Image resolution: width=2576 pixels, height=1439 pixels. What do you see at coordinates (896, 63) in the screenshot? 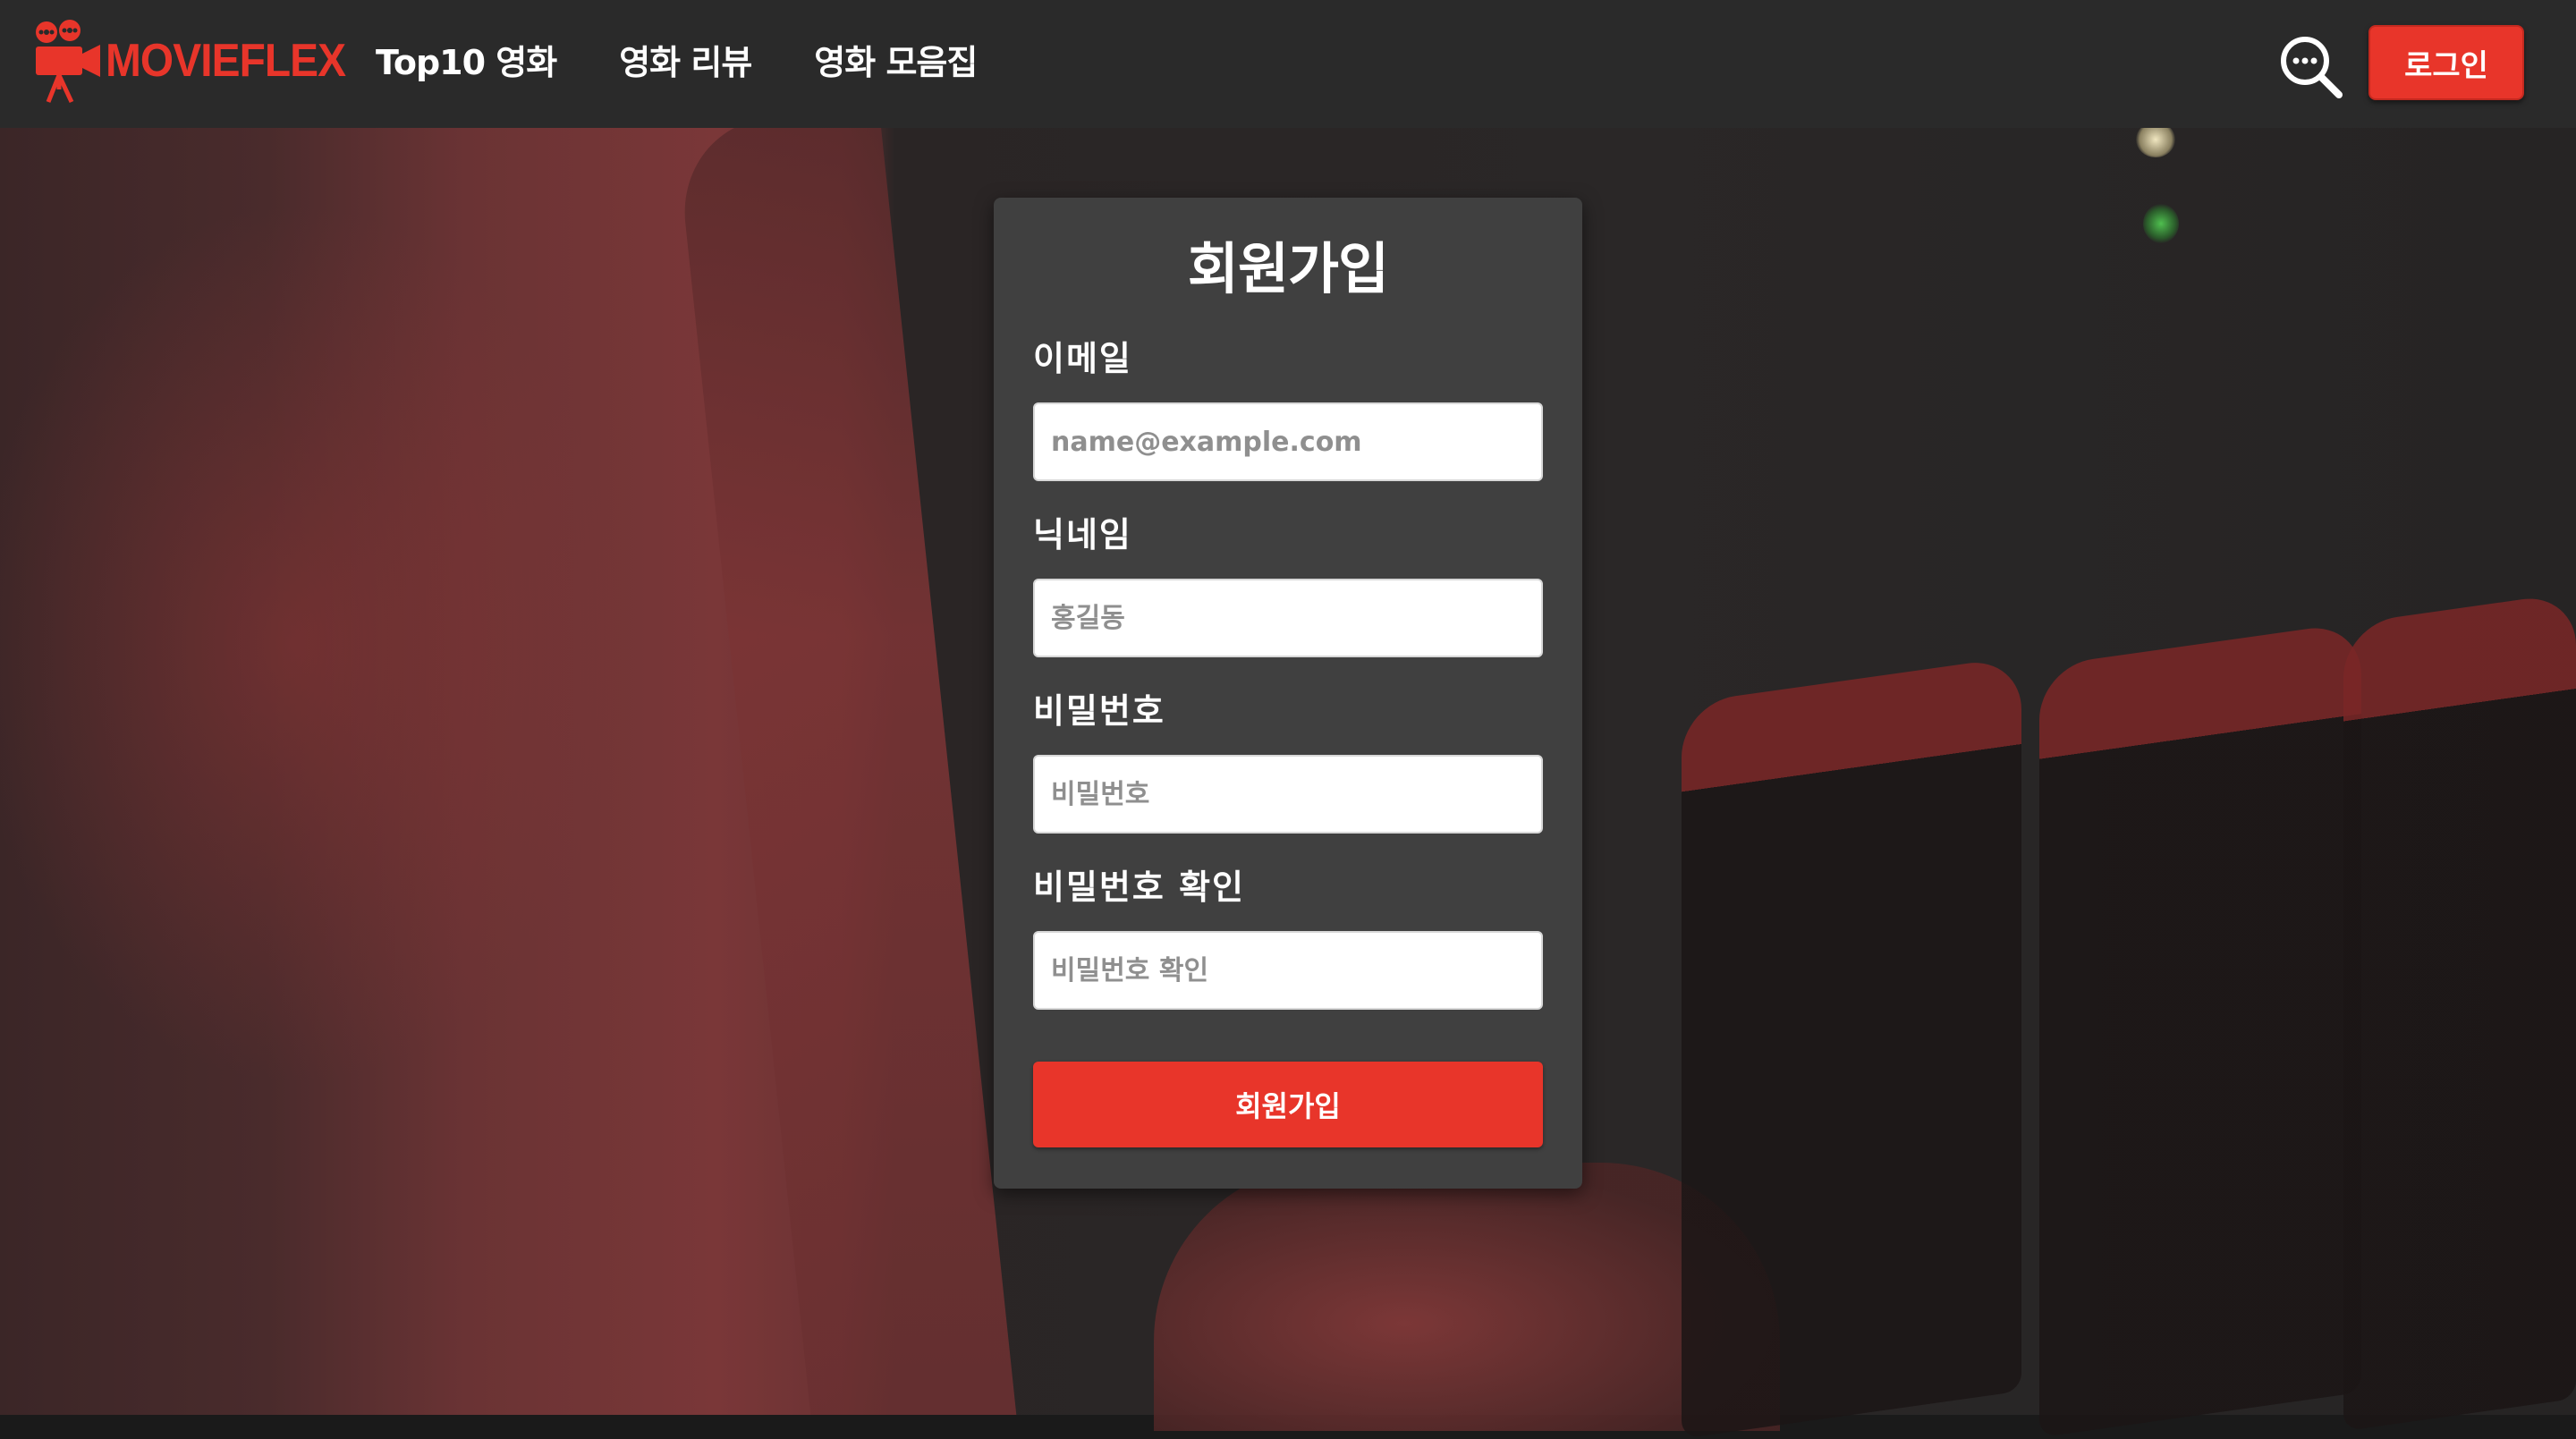
I see `nav-item-collections: 영화 모음집` at bounding box center [896, 63].